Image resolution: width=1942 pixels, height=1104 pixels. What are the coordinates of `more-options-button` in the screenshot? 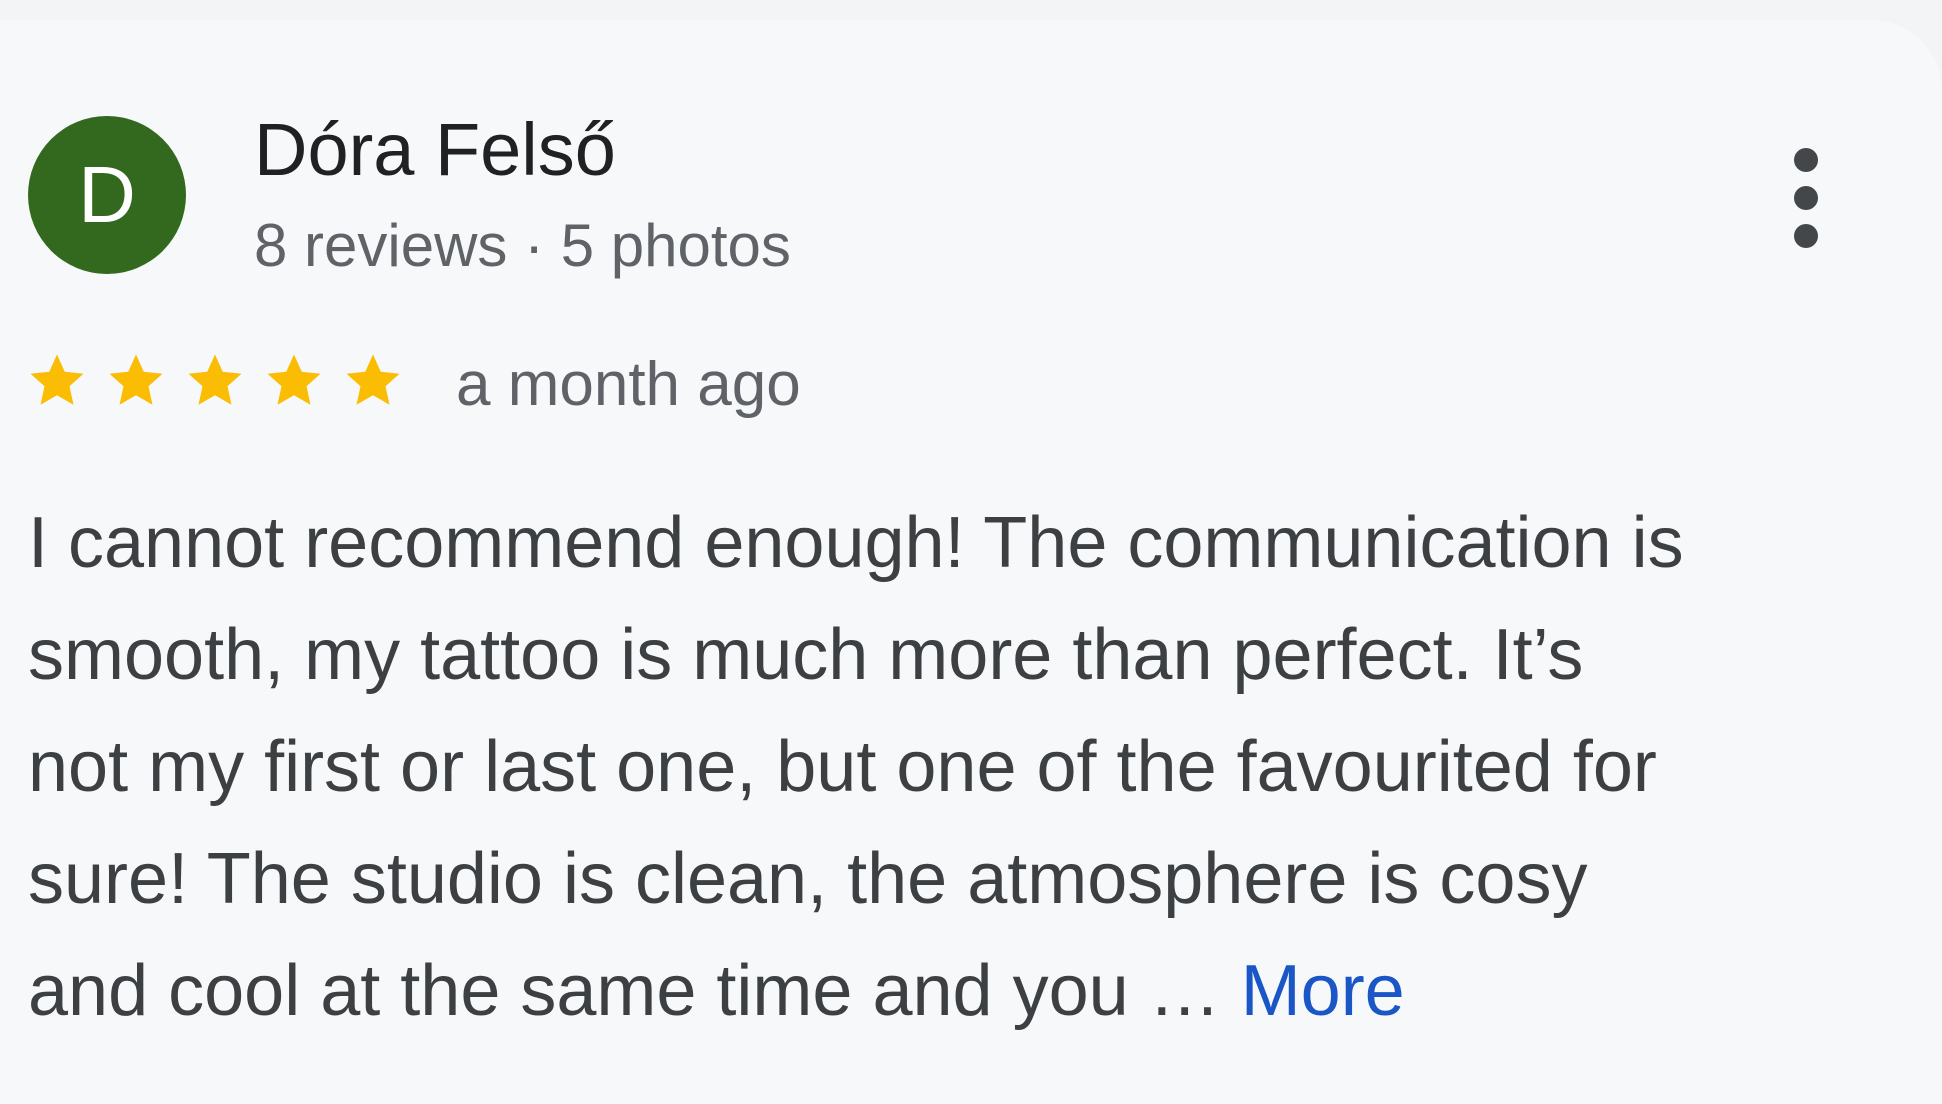 It's located at (1806, 198).